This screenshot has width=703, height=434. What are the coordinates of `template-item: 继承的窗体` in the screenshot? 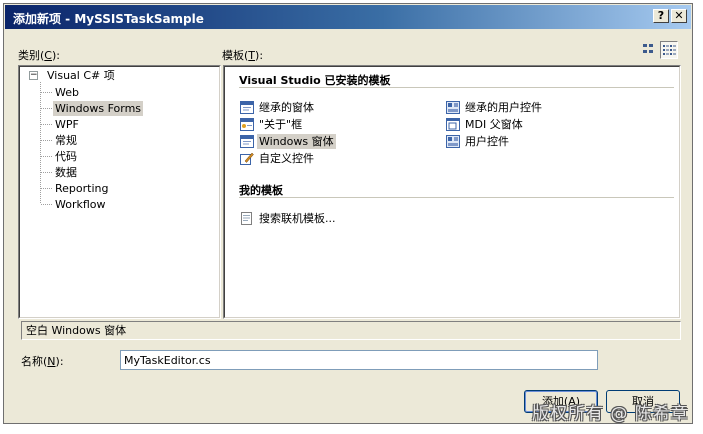 It's located at (278, 107).